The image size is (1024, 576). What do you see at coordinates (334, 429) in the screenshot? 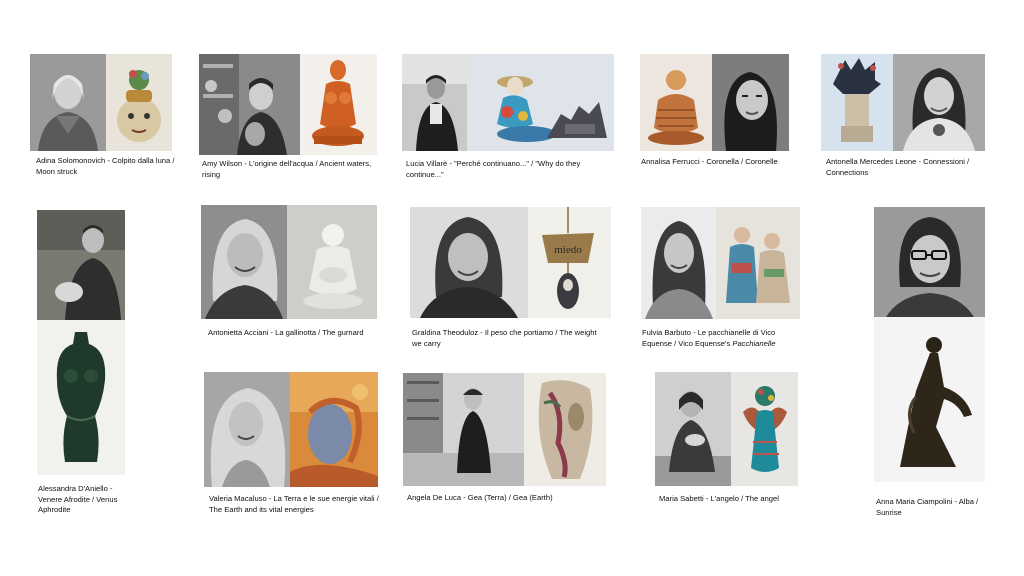
I see `artwork-the-earth-and-its-vital-energies` at bounding box center [334, 429].